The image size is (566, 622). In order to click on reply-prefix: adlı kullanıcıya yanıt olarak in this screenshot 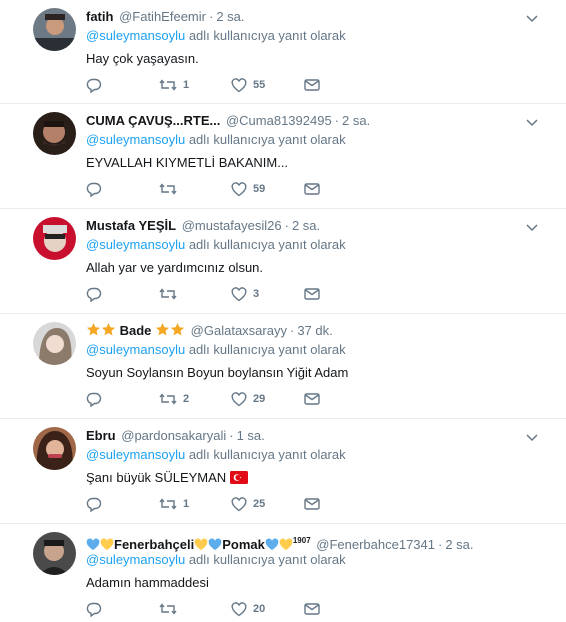, I will do `click(267, 139)`.